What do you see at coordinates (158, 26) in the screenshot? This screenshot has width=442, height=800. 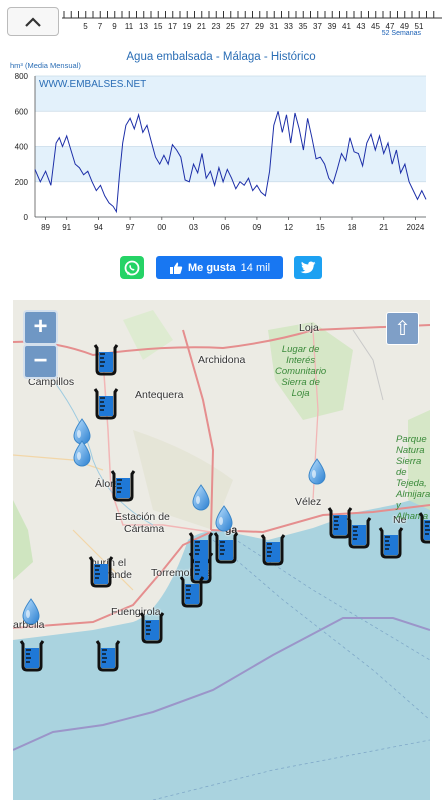 I see `ruler-week-label: 15` at bounding box center [158, 26].